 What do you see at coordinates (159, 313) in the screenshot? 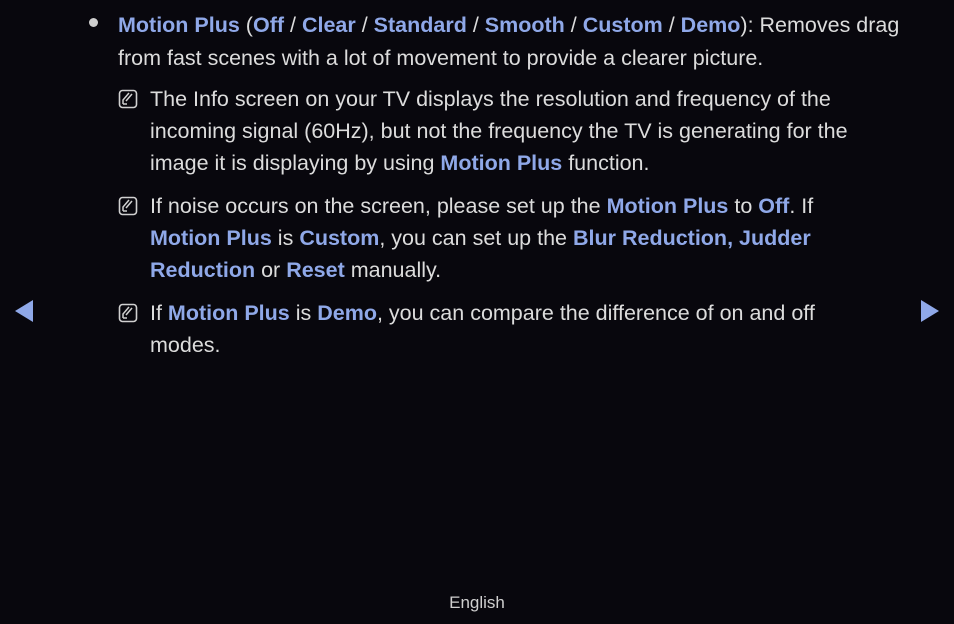
I see `note-text: If` at bounding box center [159, 313].